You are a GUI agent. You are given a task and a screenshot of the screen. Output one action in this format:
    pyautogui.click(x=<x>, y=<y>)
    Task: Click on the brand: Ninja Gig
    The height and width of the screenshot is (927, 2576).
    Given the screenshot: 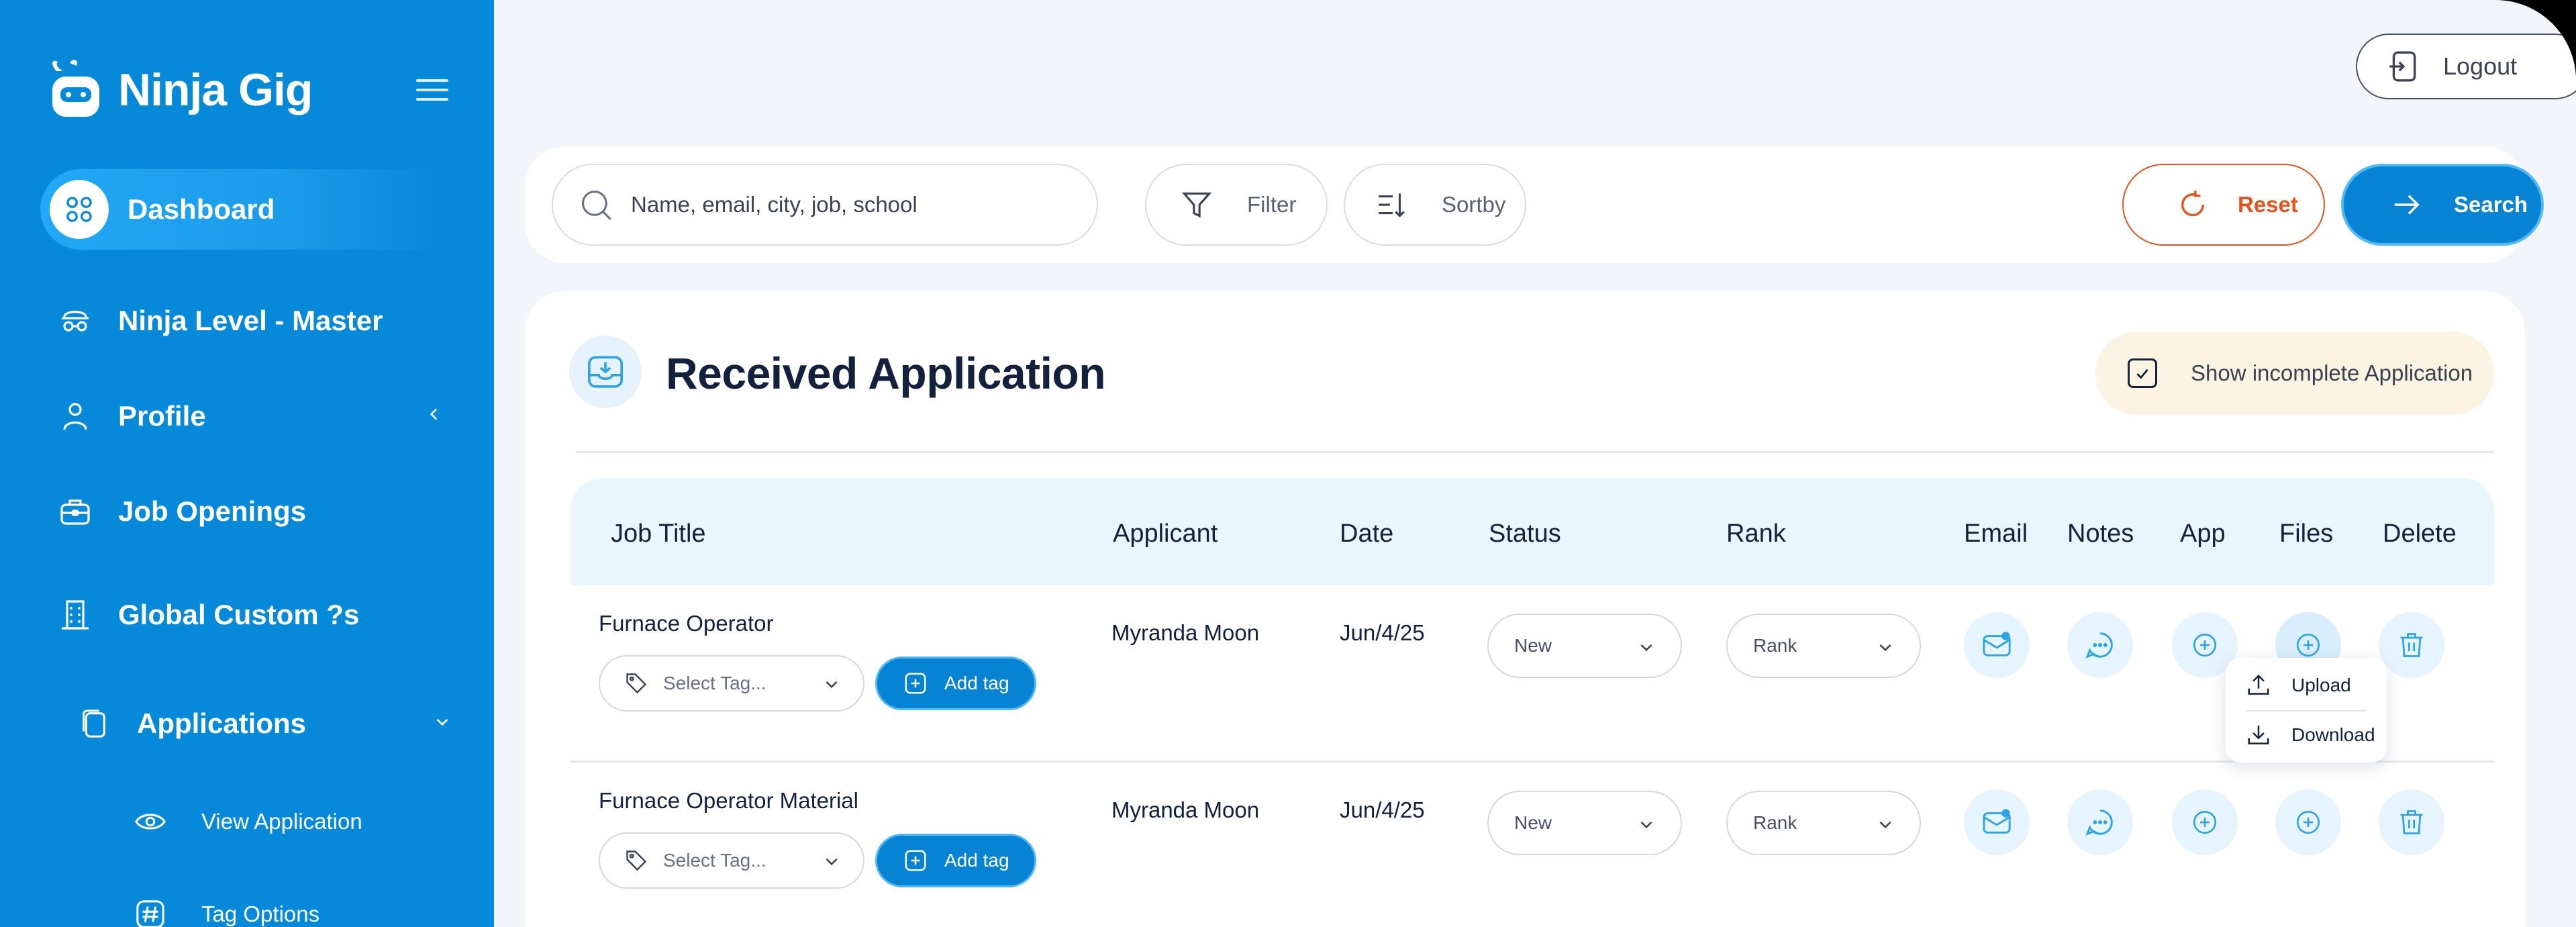 What is the action you would take?
    pyautogui.click(x=178, y=90)
    